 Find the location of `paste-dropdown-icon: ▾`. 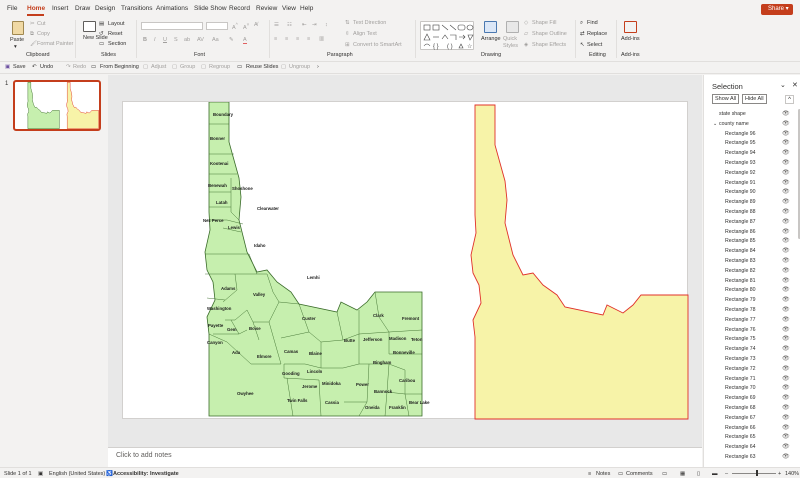

paste-dropdown-icon: ▾ is located at coordinates (15, 47).